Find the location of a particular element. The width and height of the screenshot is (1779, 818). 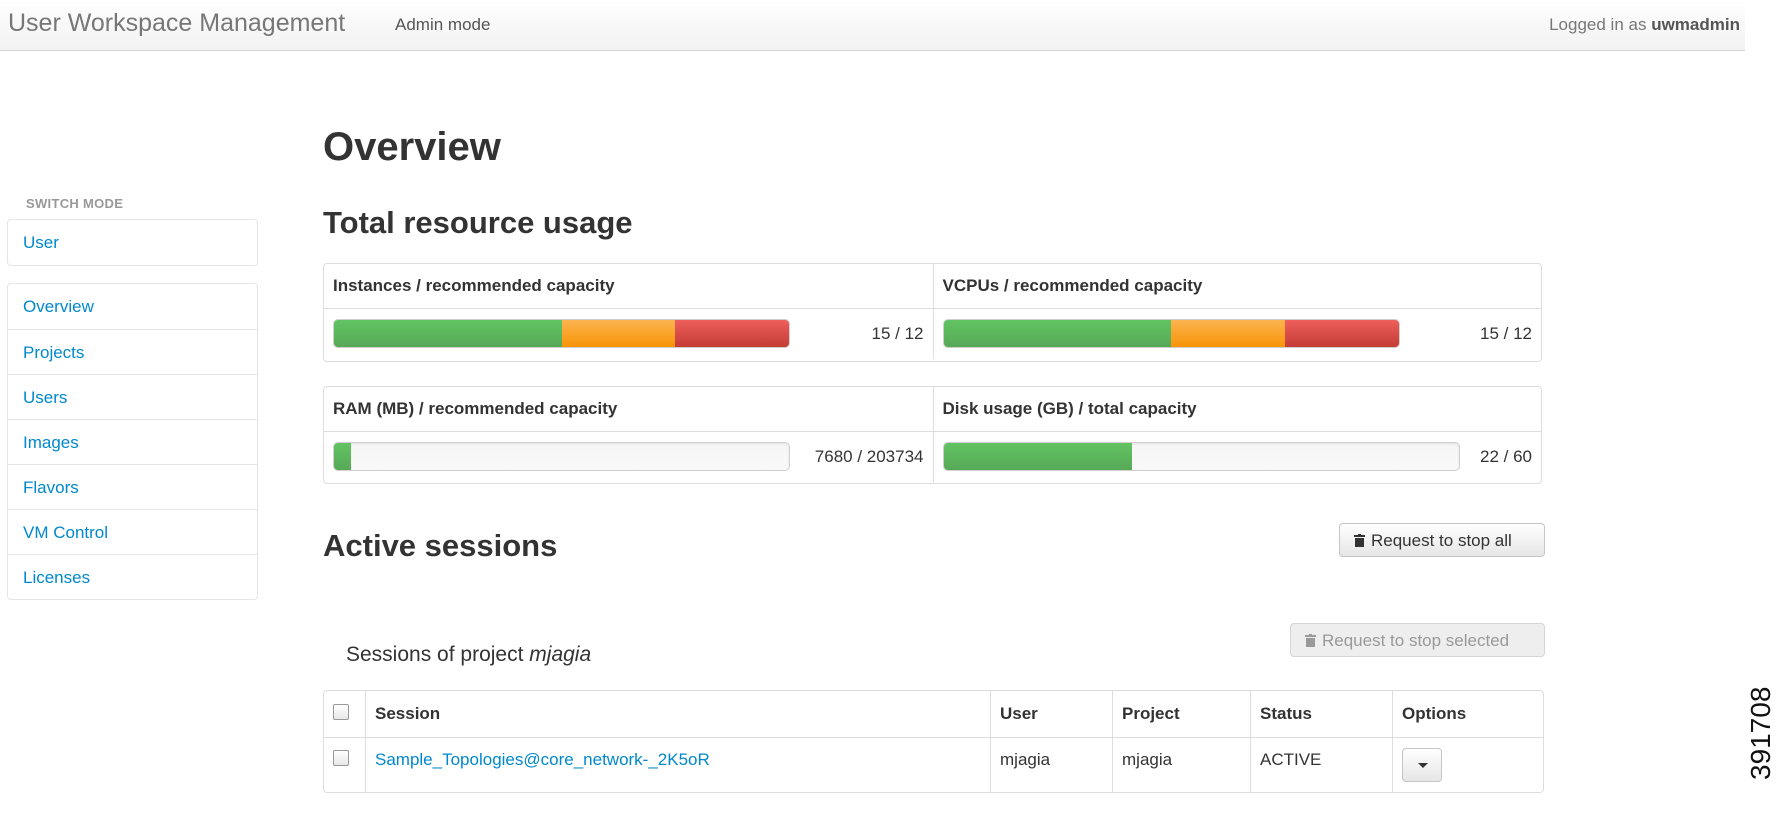

table-header-row: Session User Project Status Options is located at coordinates (933, 714).